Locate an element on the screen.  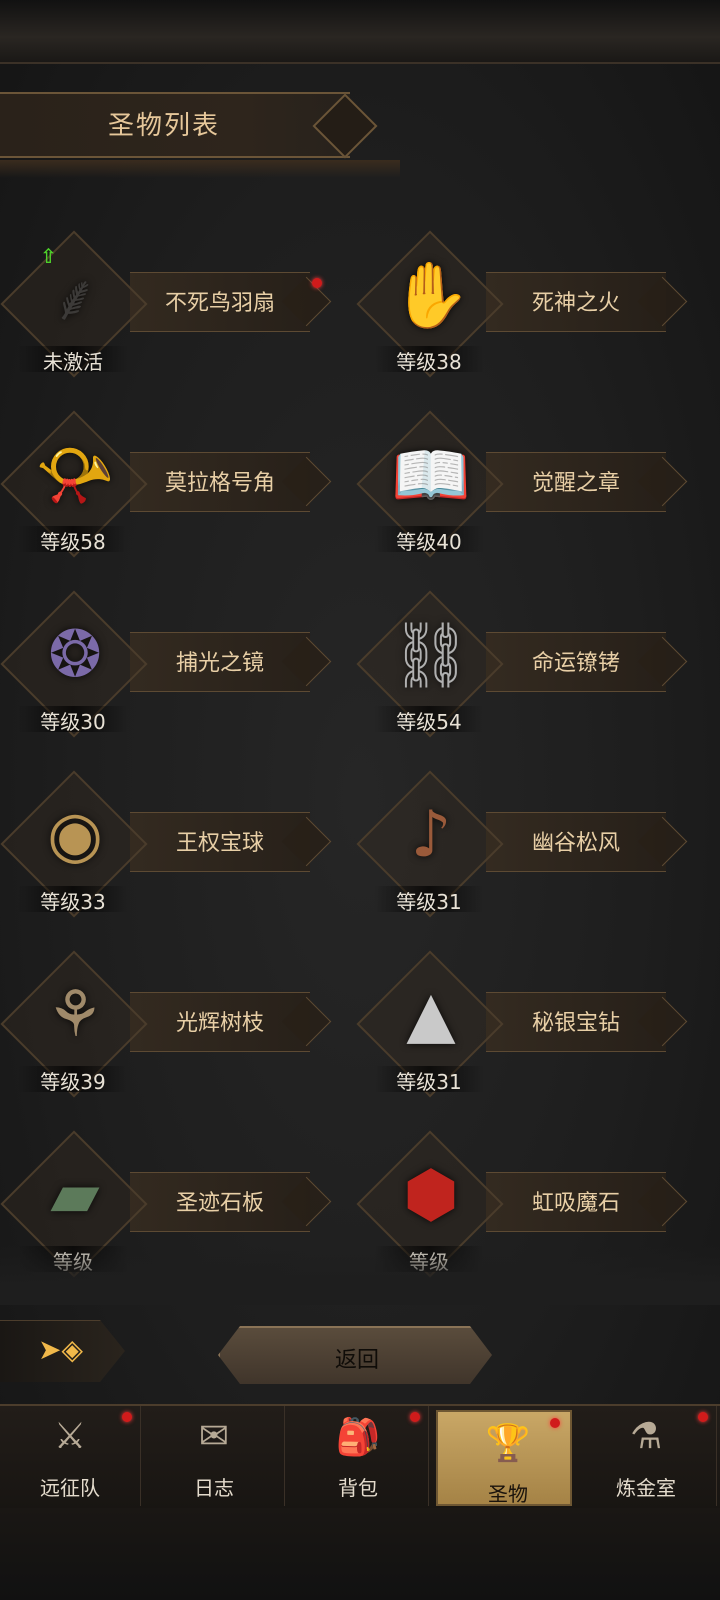
mirror-icon-glyph: ❂ is located at coordinates (75, 655).